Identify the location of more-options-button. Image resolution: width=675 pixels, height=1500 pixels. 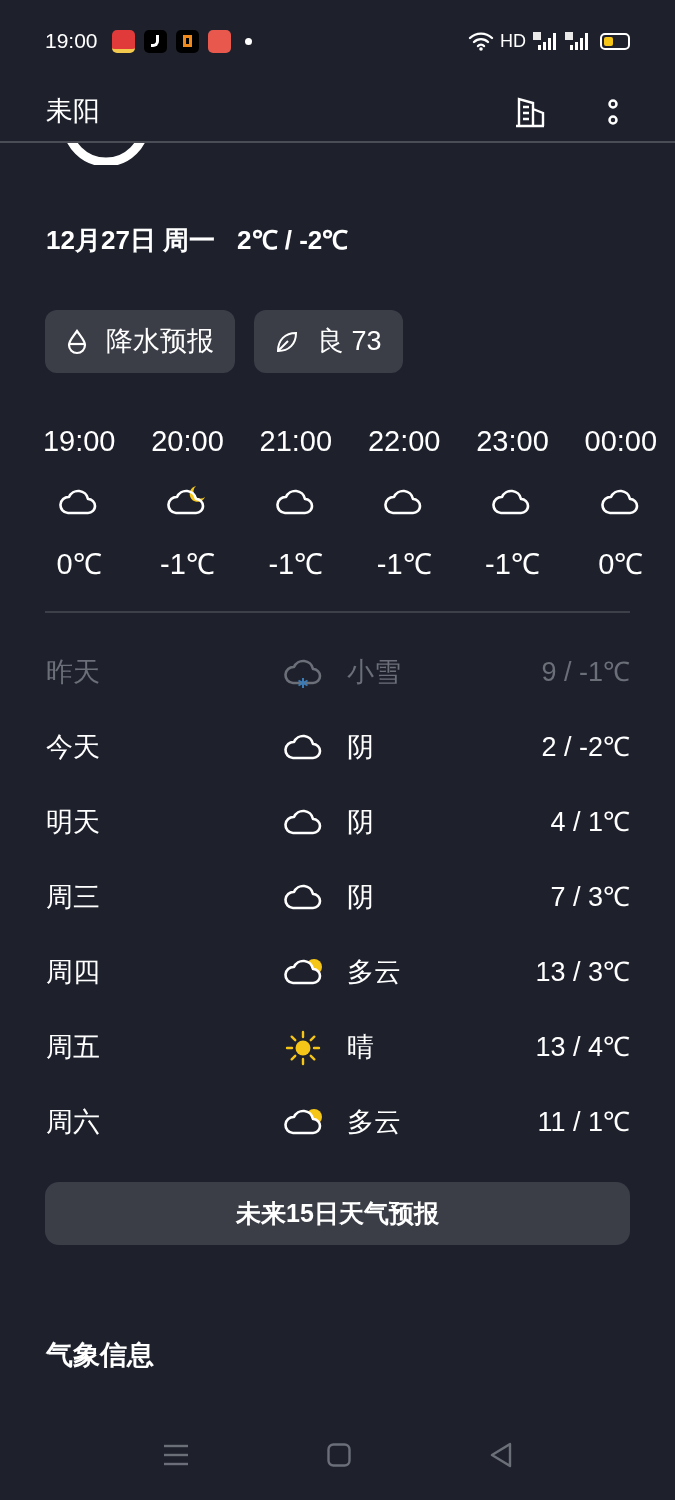
(613, 111).